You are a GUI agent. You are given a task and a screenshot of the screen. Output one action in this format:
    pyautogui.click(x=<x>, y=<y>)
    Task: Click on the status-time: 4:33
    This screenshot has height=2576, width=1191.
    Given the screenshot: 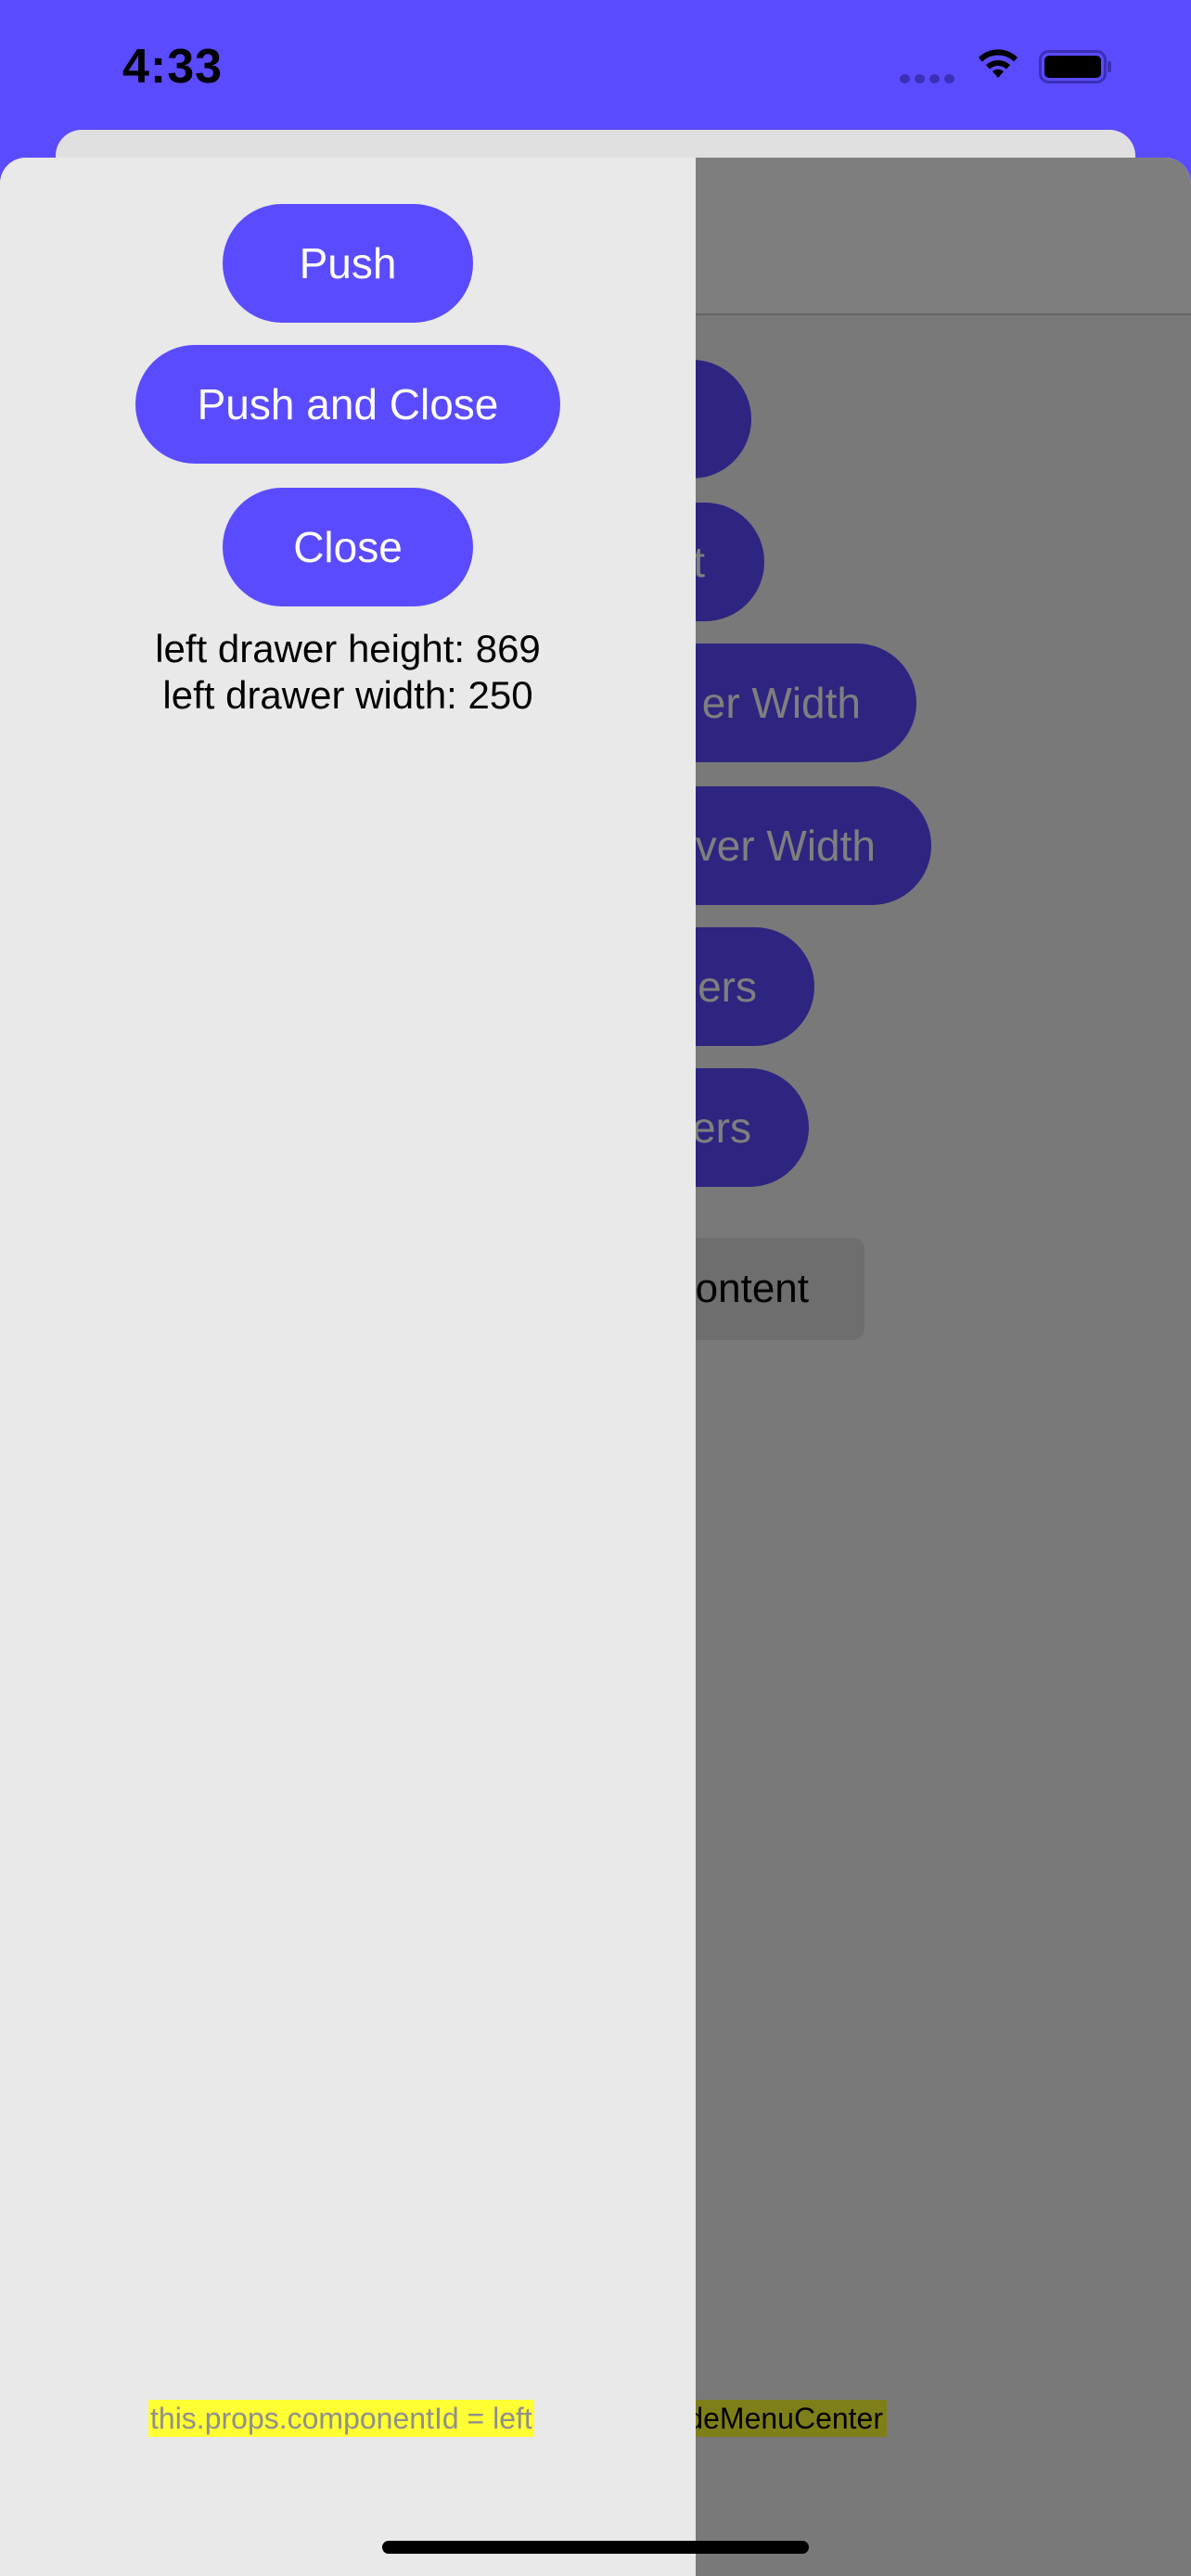 What is the action you would take?
    pyautogui.click(x=173, y=67)
    